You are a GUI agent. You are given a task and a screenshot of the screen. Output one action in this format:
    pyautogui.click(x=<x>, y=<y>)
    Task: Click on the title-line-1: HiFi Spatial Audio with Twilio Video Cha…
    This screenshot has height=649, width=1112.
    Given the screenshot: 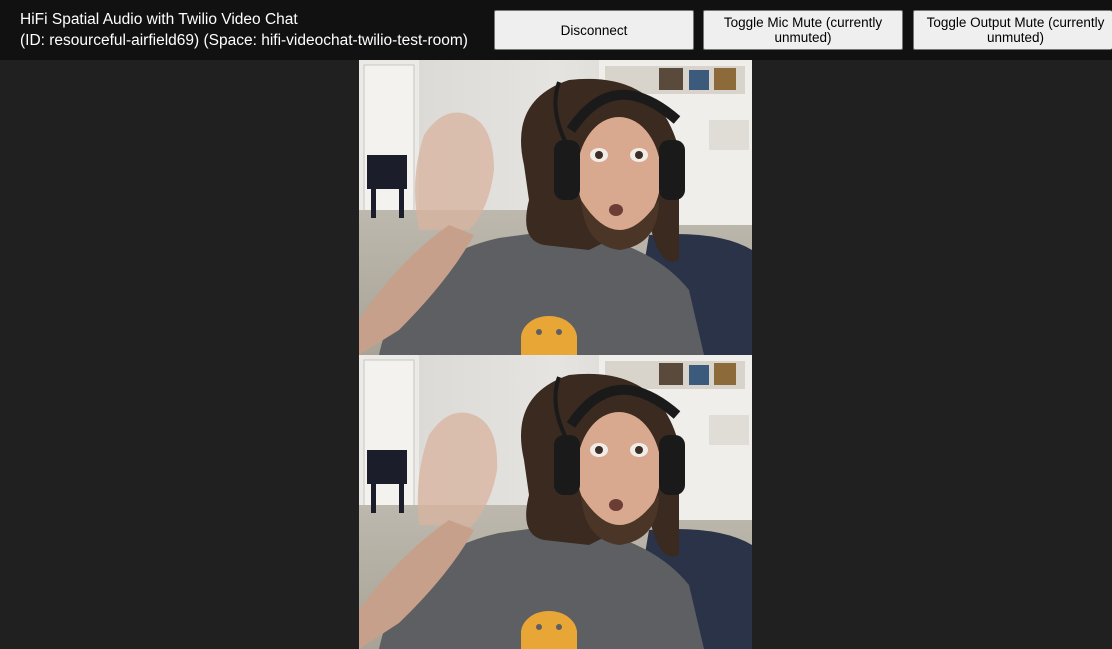 What is the action you would take?
    pyautogui.click(x=159, y=19)
    